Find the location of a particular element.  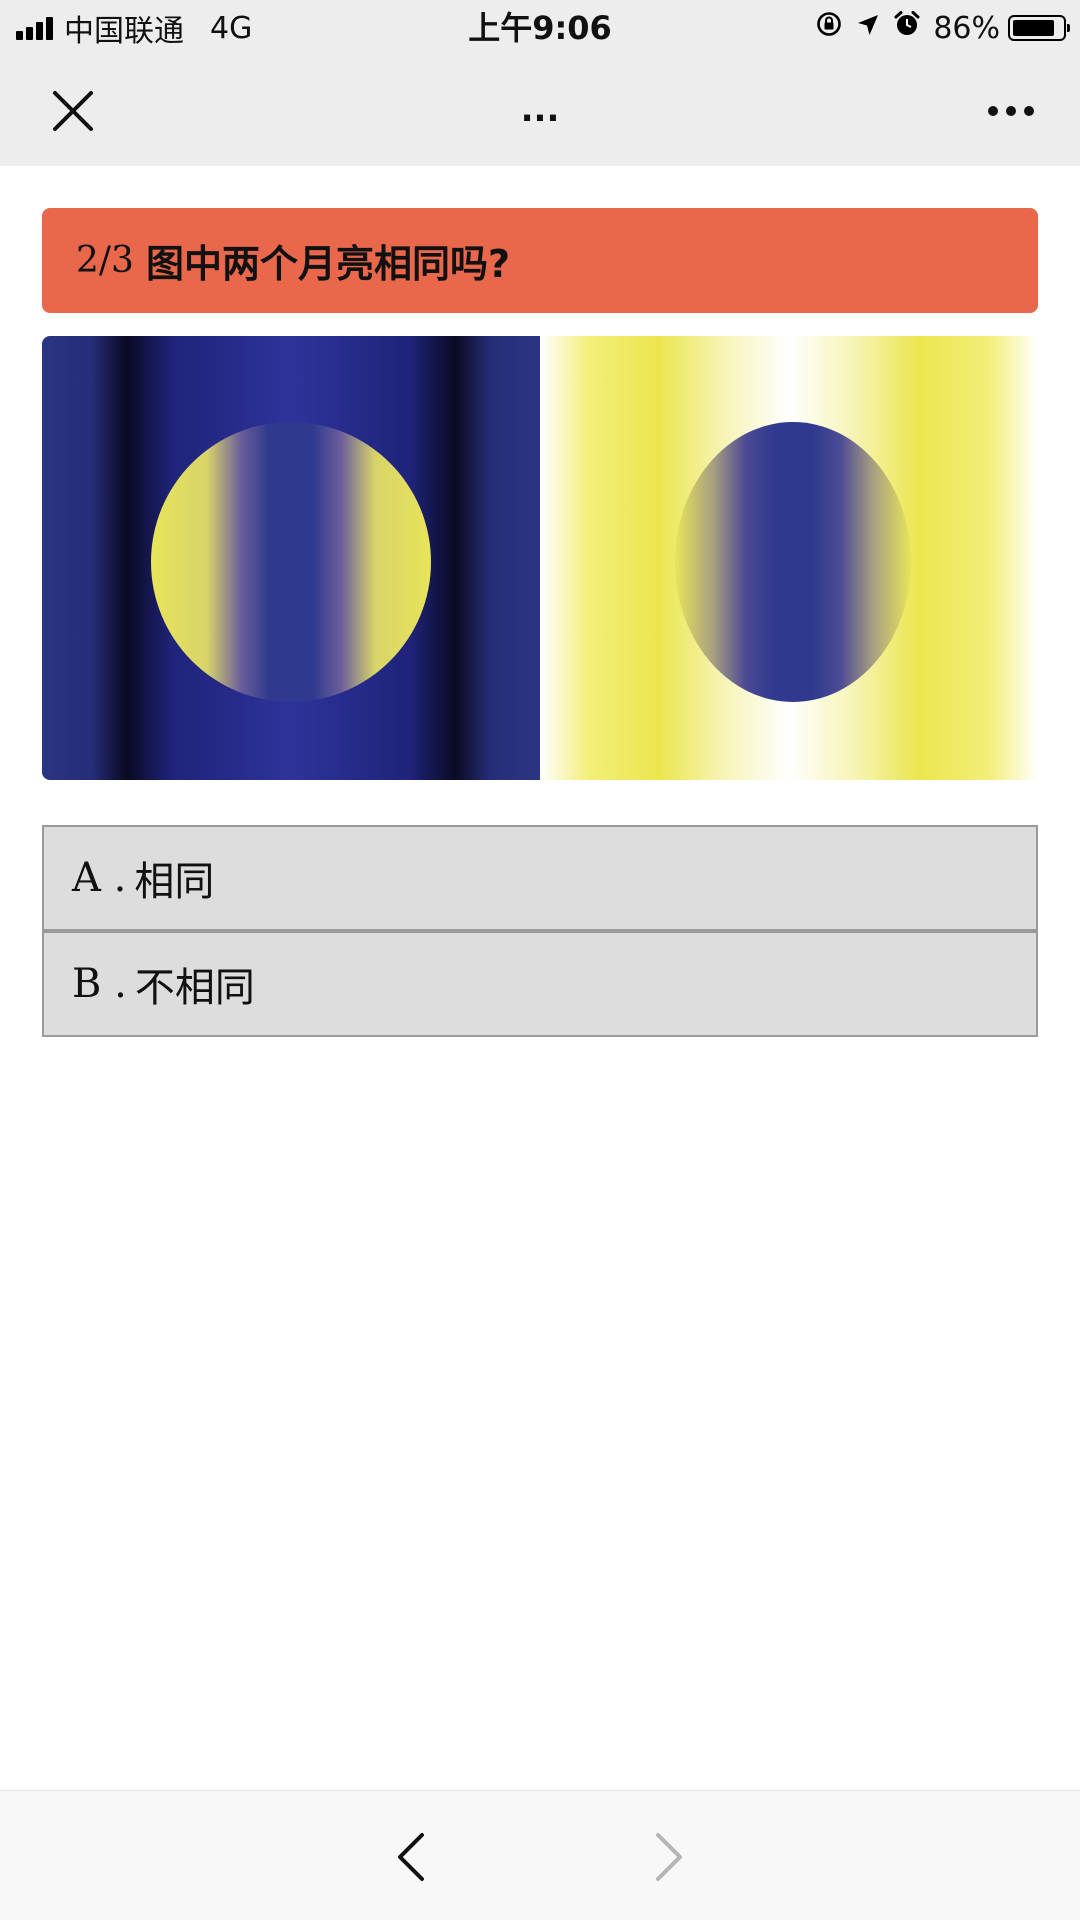

bottom-toolbar is located at coordinates (540, 1855).